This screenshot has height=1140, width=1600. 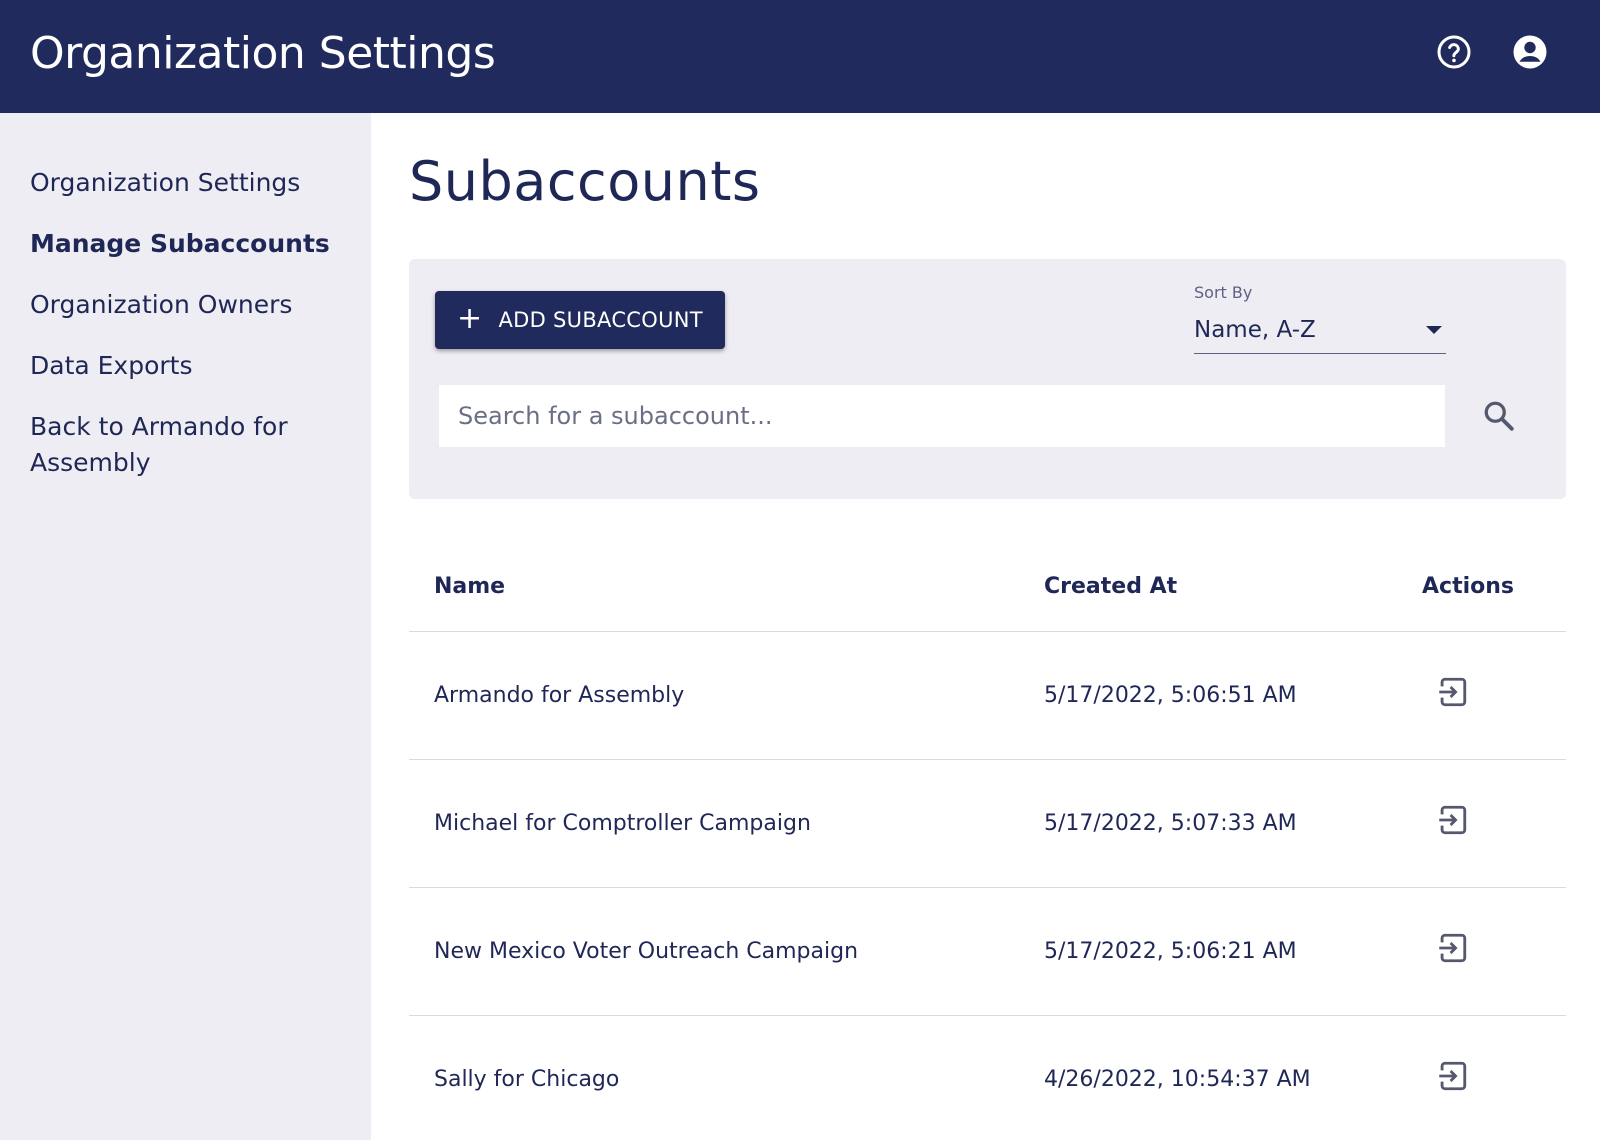 I want to click on sort-by-select: Name, A-Z, so click(x=1320, y=333).